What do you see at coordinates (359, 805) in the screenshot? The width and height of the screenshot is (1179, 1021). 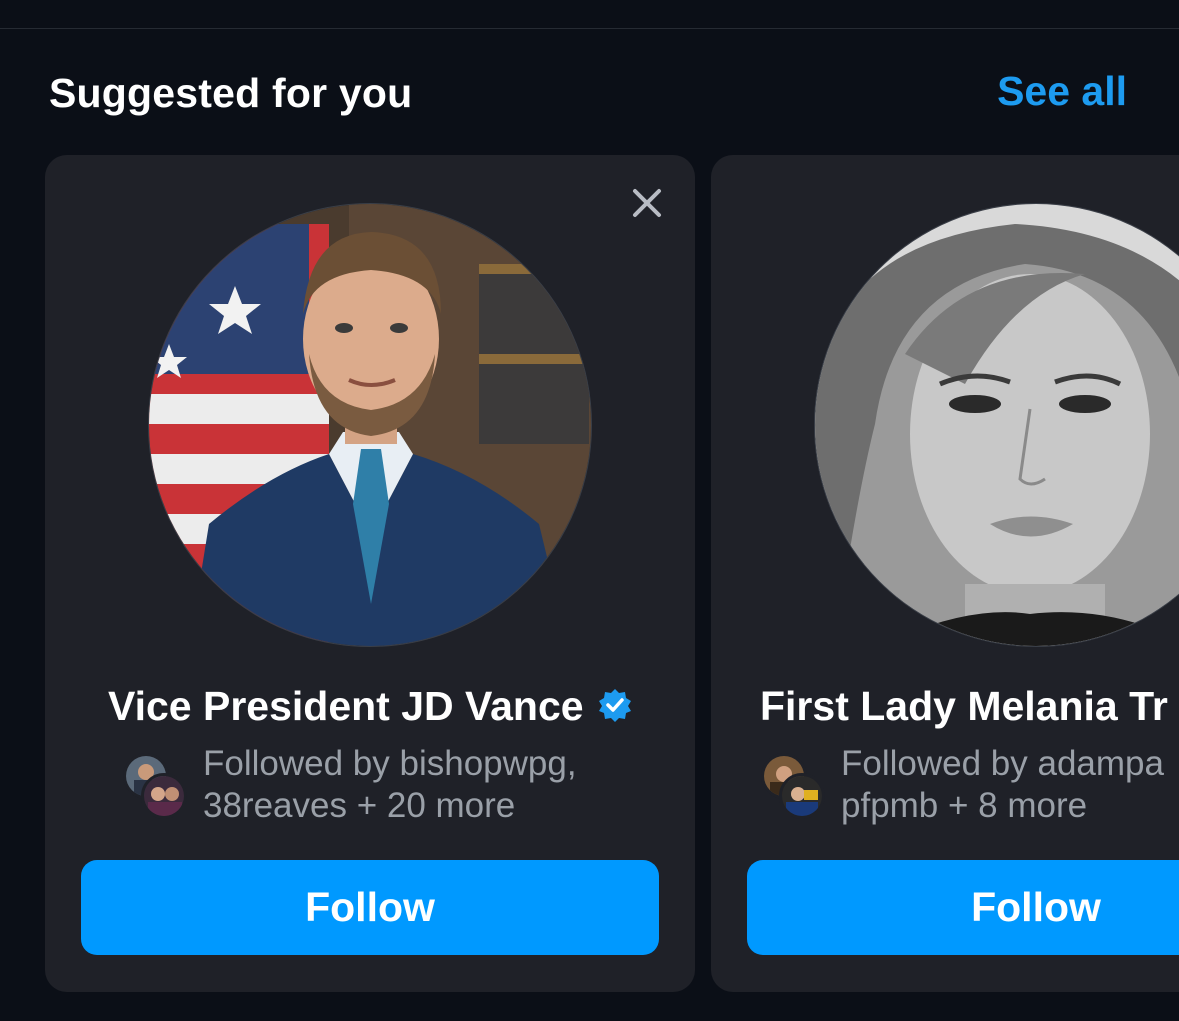 I see `followed-by-line2: 38reaves + 20 more` at bounding box center [359, 805].